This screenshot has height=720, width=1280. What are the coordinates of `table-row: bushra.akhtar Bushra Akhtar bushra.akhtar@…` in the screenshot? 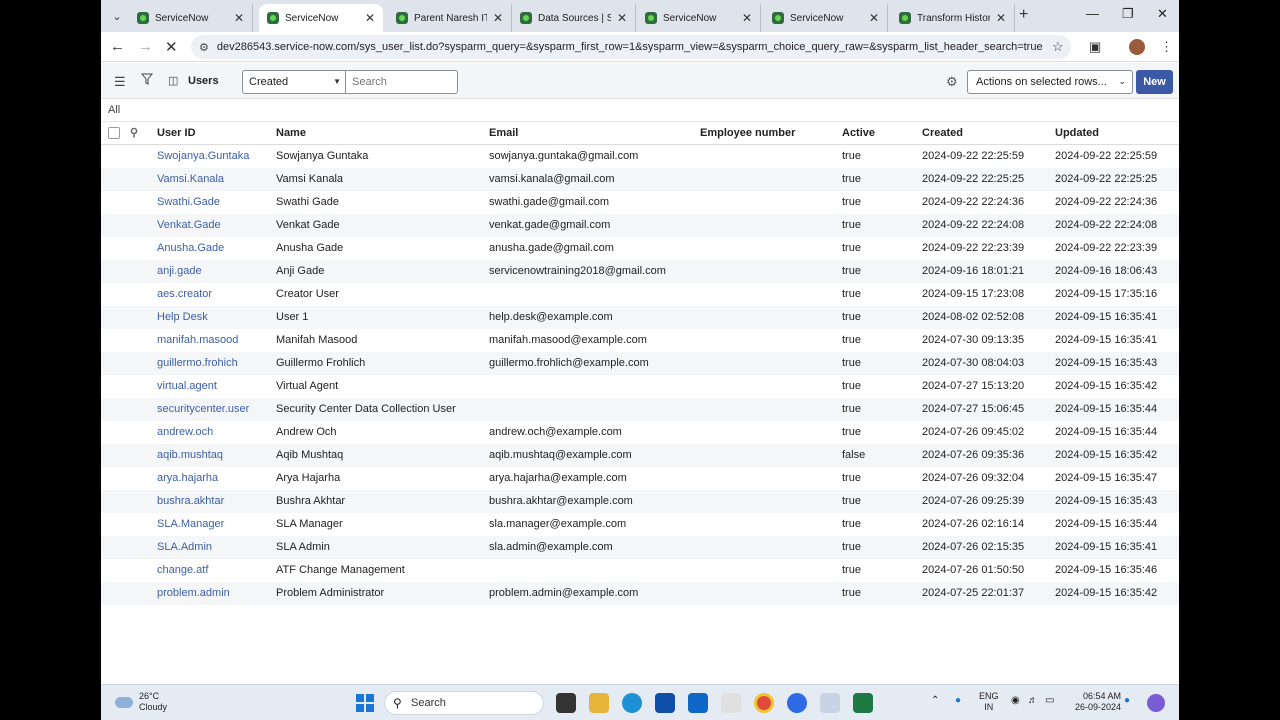 It's located at (640, 501).